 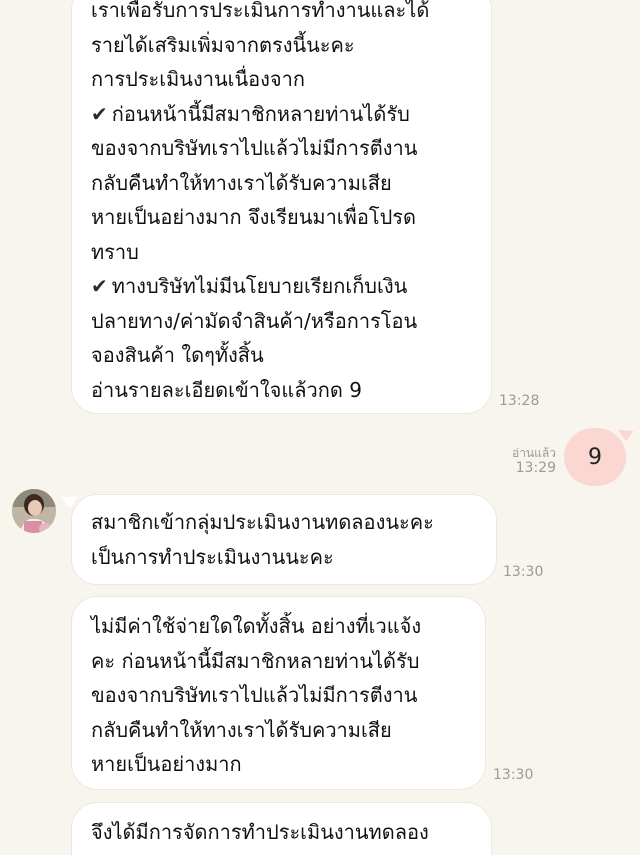 What do you see at coordinates (254, 320) in the screenshot?
I see `message-line: ปลายทาง/ค่ามัดจำสินค้า/หรือการโอน` at bounding box center [254, 320].